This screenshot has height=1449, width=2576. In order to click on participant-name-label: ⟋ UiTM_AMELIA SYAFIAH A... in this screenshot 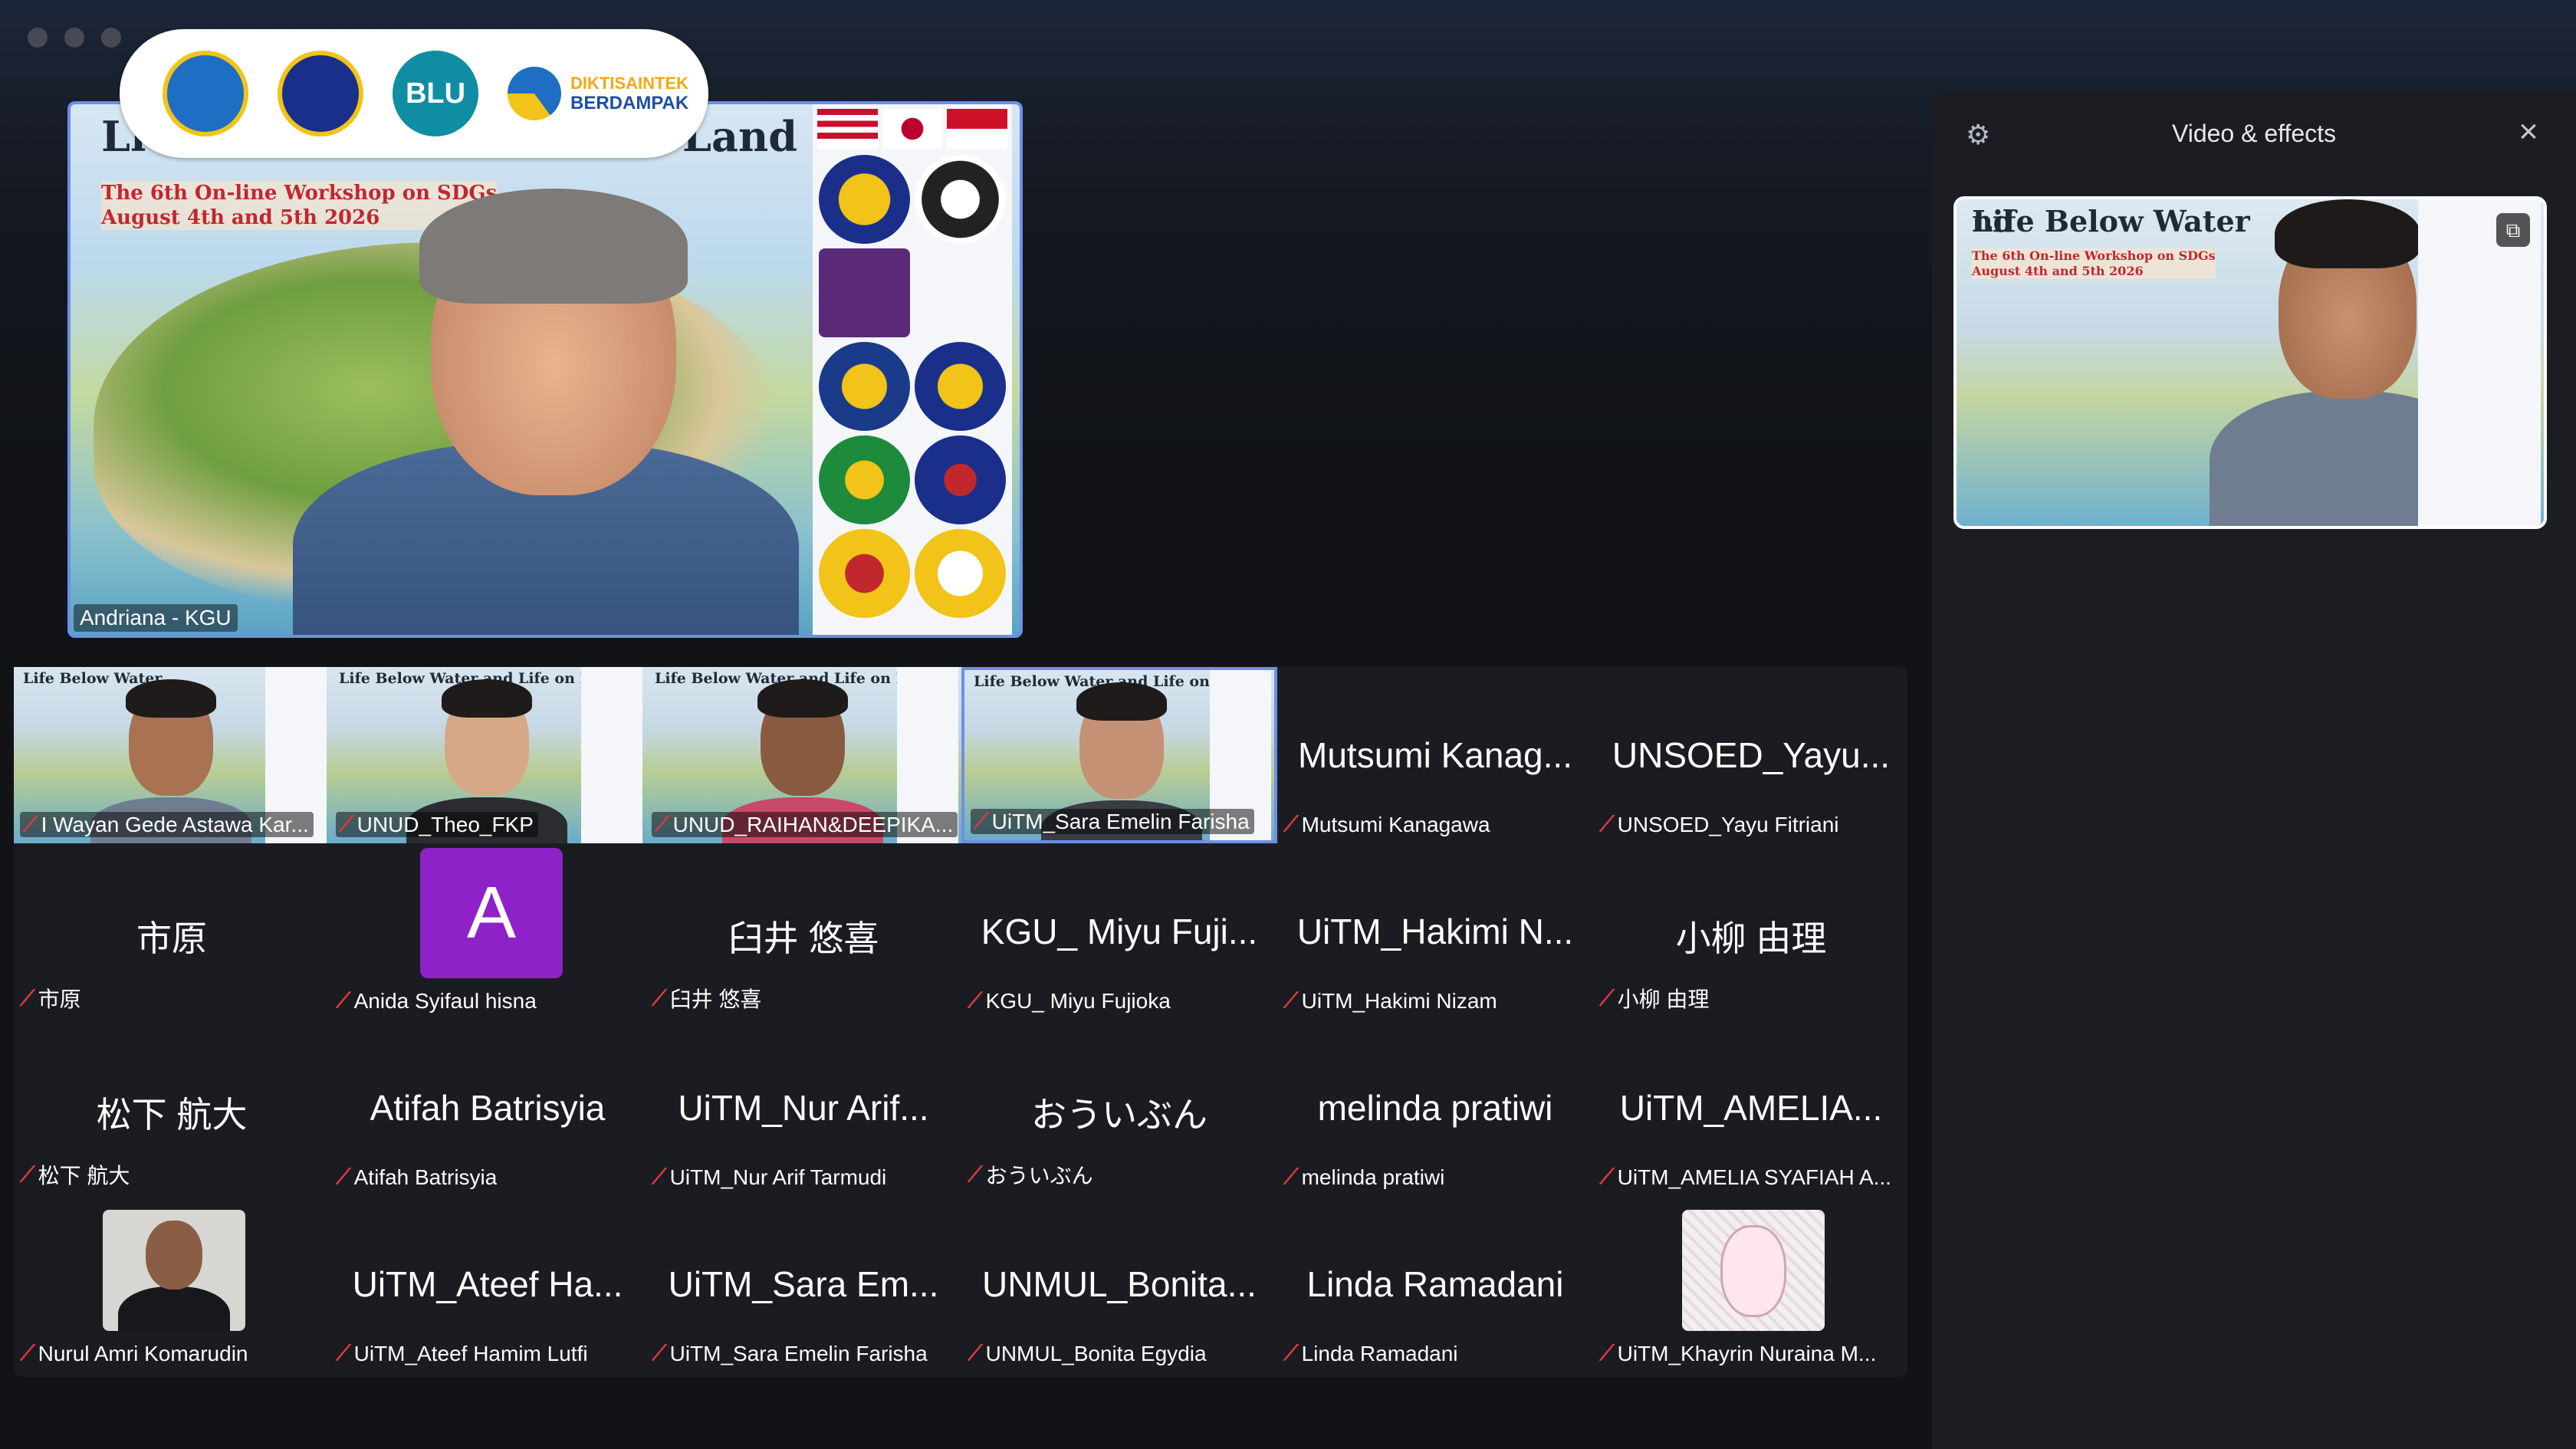, I will do `click(1745, 1177)`.